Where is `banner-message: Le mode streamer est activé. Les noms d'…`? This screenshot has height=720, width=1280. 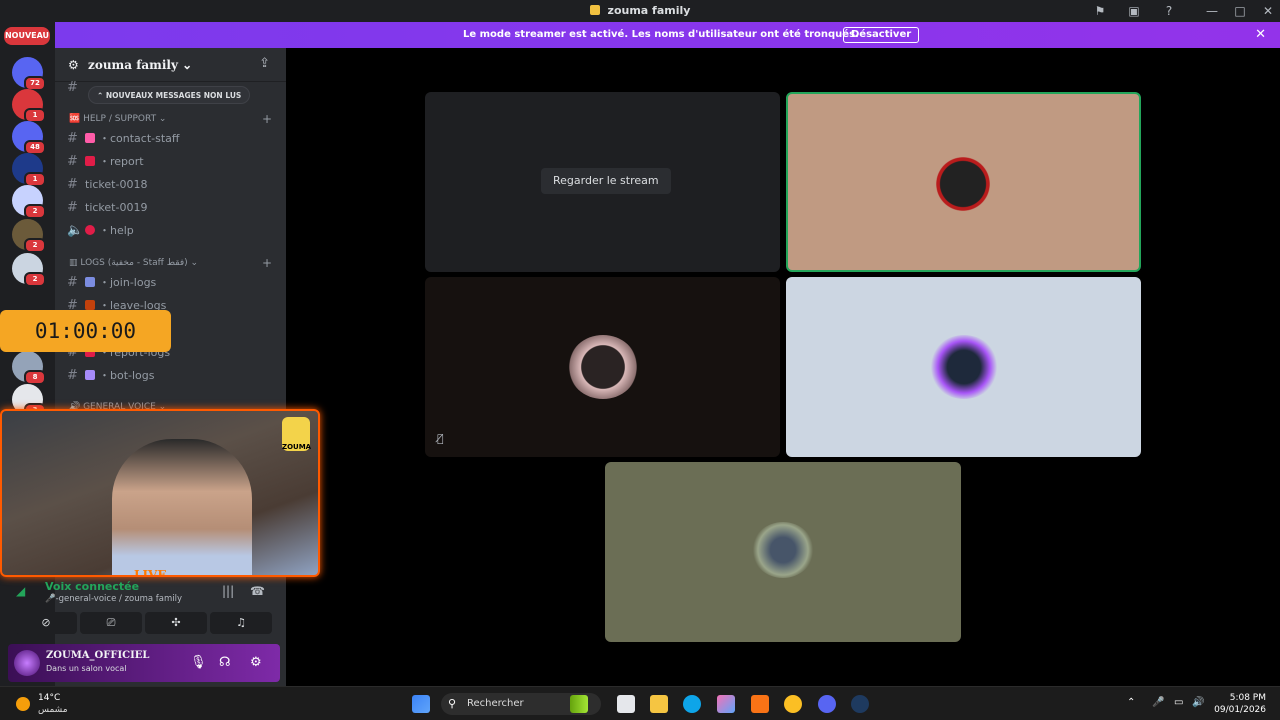 banner-message: Le mode streamer est activé. Les noms d'… is located at coordinates (661, 34).